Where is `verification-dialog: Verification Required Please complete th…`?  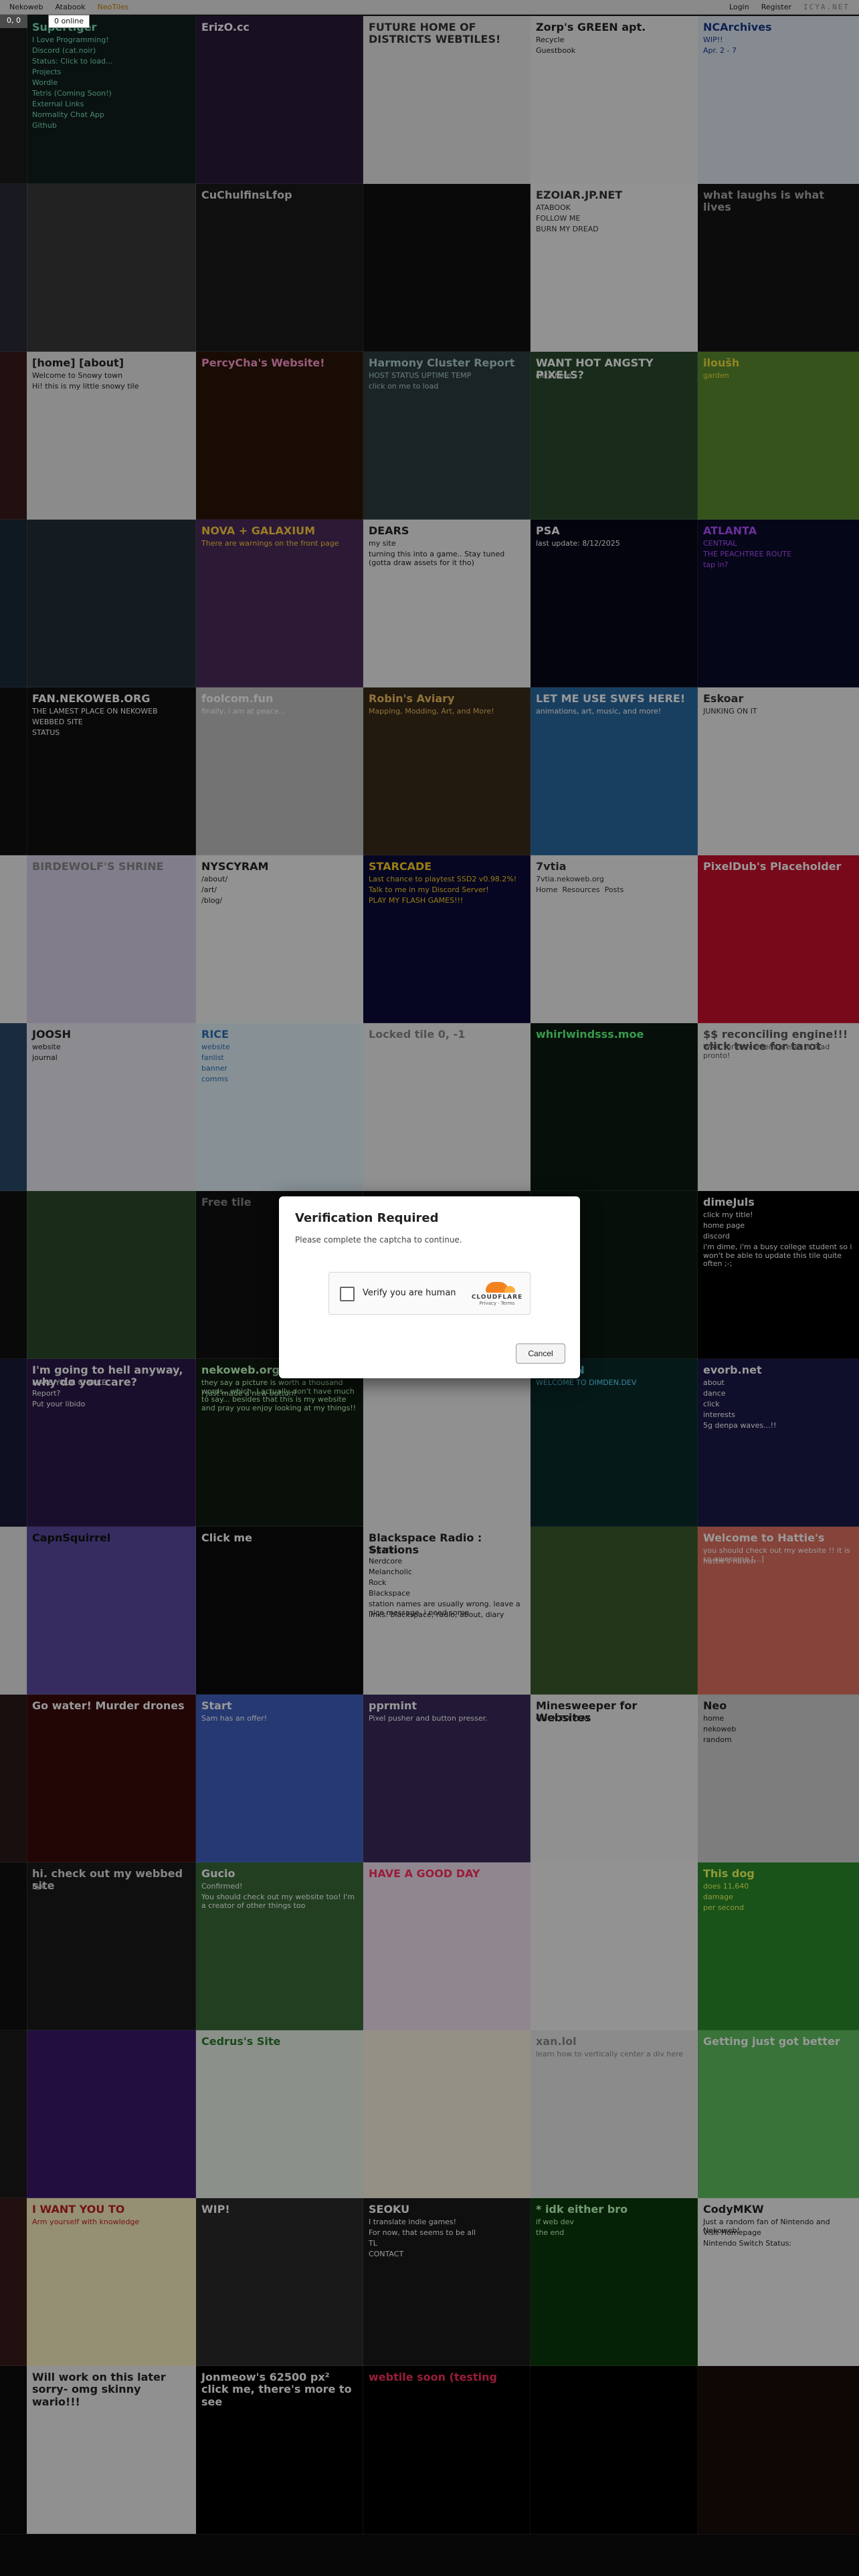 verification-dialog: Verification Required Please complete th… is located at coordinates (429, 1287).